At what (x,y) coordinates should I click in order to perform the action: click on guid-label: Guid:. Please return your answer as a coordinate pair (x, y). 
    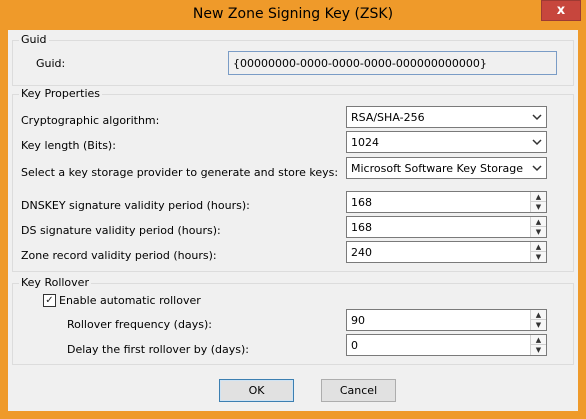
    Looking at the image, I should click on (51, 63).